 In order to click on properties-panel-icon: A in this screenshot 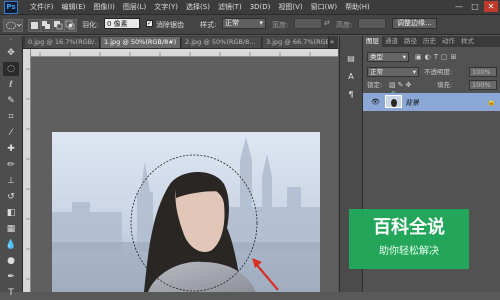, I will do `click(351, 77)`.